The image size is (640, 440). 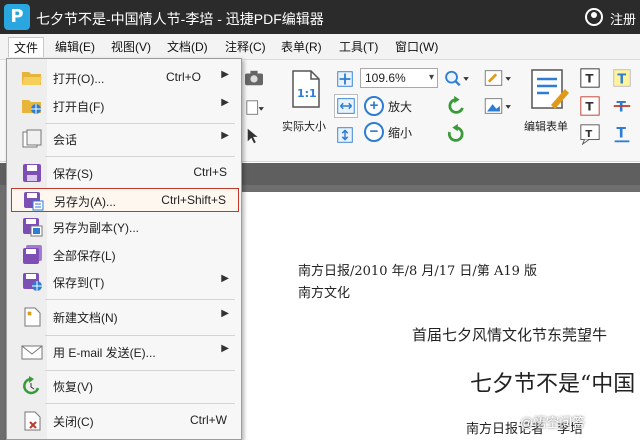 I want to click on callout-icon: T, so click(x=590, y=134).